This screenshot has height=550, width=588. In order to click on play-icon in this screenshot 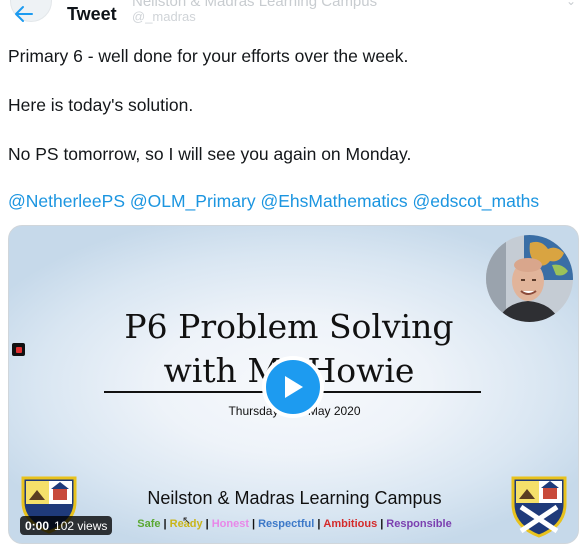, I will do `click(294, 387)`.